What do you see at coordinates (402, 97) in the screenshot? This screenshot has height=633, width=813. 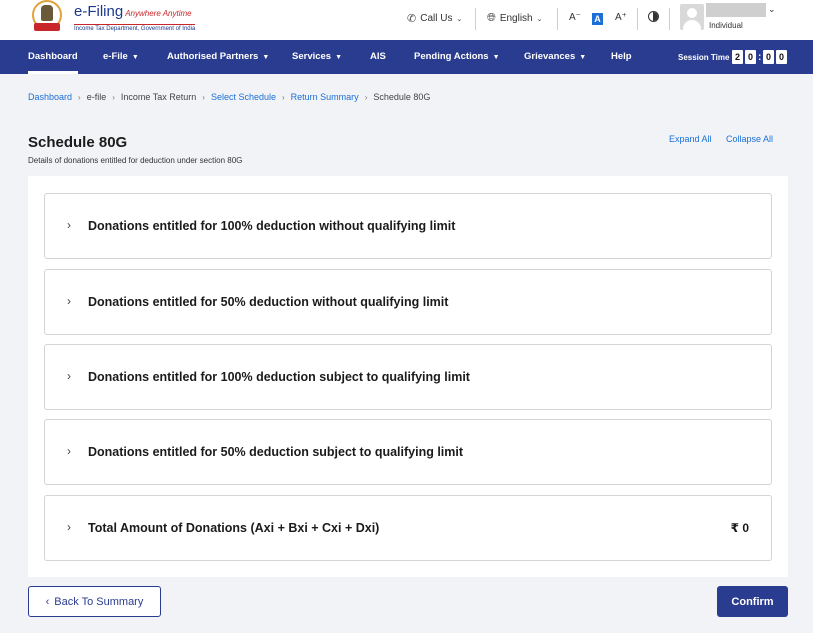 I see `breadcrumb-schedule-80g: Schedule 80G` at bounding box center [402, 97].